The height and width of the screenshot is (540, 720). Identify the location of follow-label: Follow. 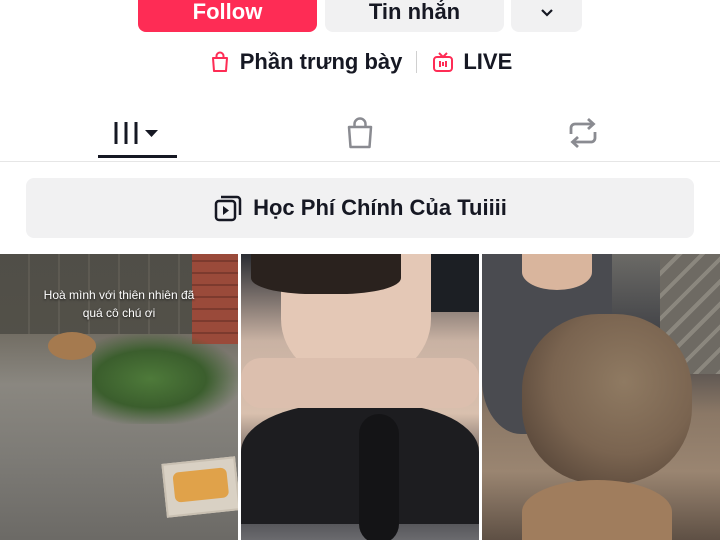
(227, 12).